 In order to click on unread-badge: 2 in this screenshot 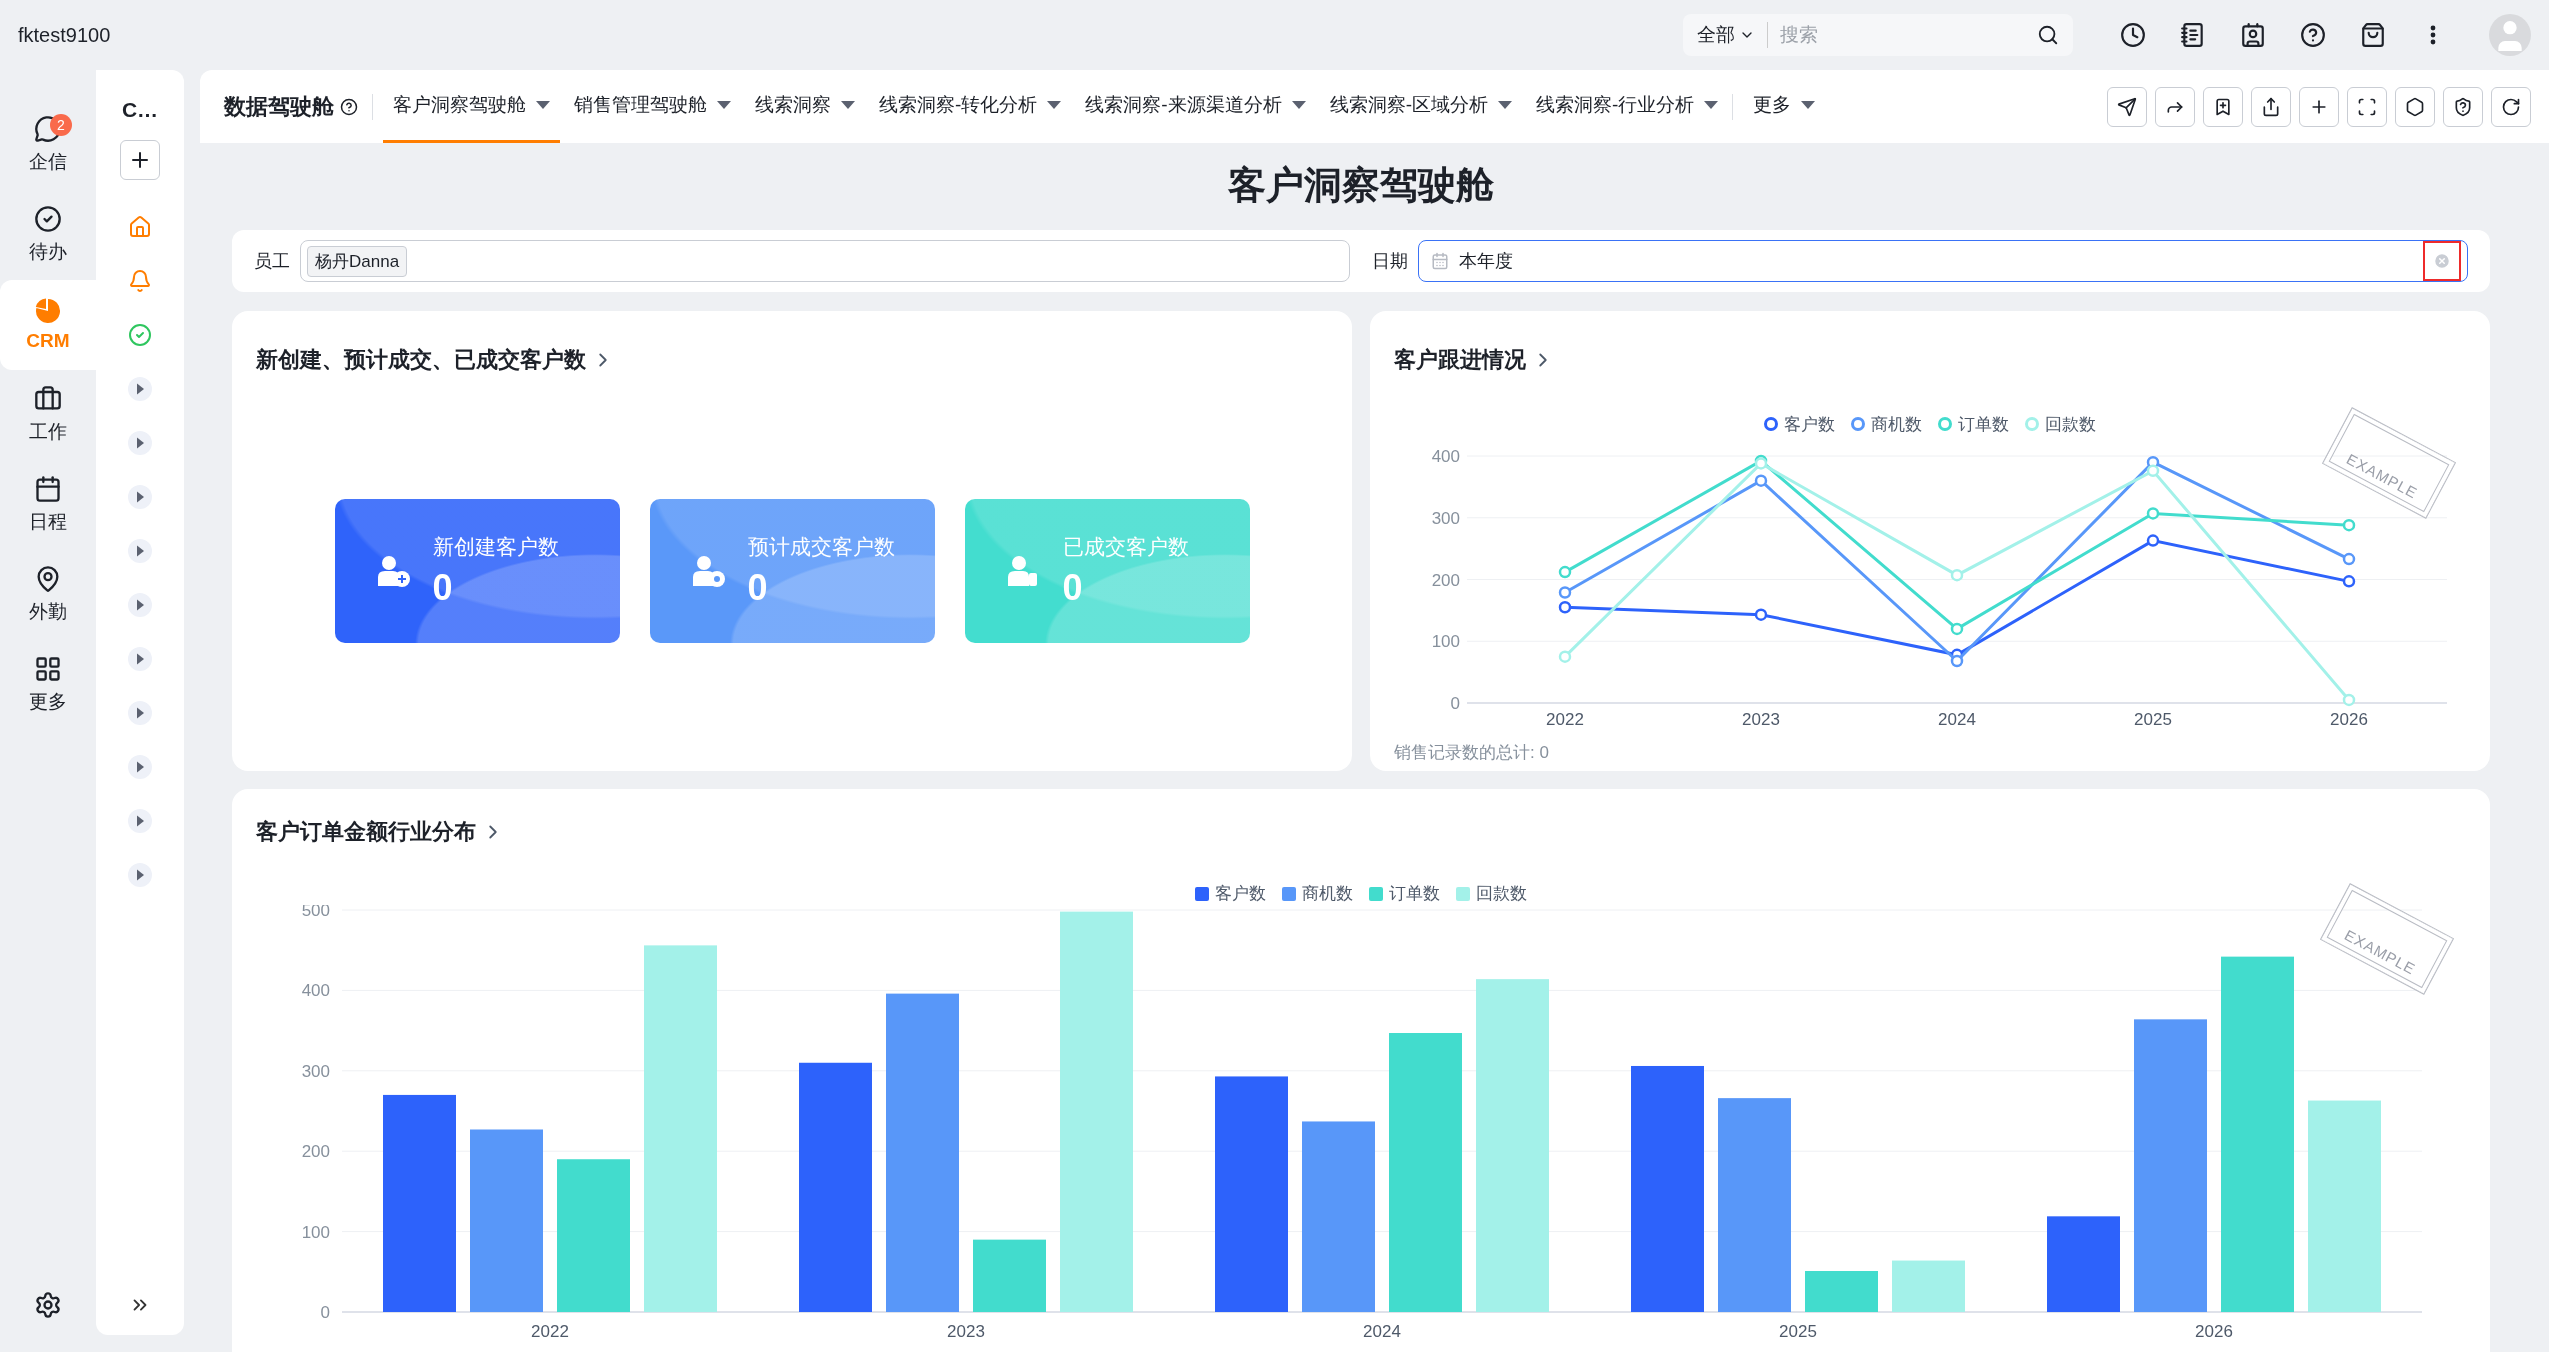, I will do `click(61, 125)`.